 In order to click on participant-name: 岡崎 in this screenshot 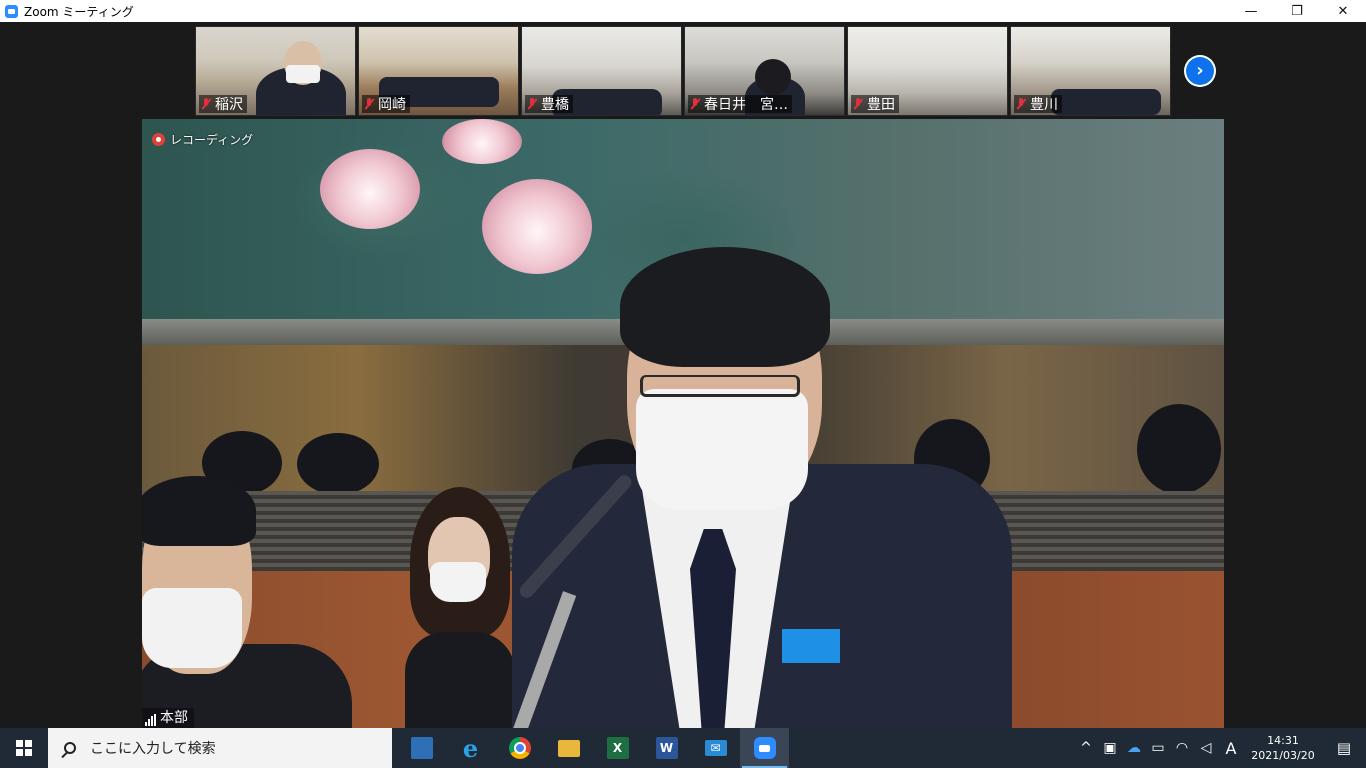, I will do `click(392, 105)`.